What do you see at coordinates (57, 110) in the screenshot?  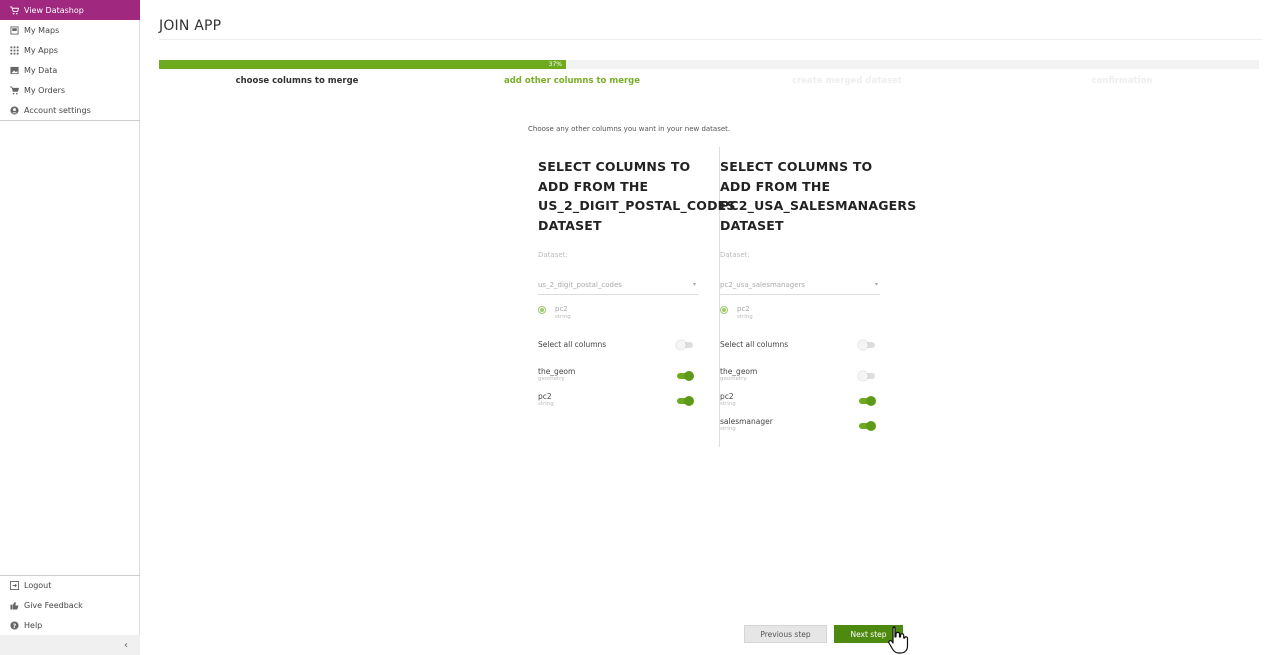 I see `sidebar-item-label: Account settings` at bounding box center [57, 110].